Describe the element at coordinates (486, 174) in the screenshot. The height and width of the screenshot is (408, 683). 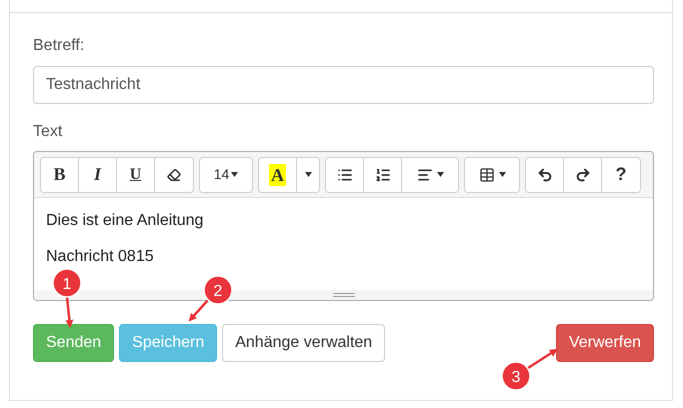
I see `table-icon` at that location.